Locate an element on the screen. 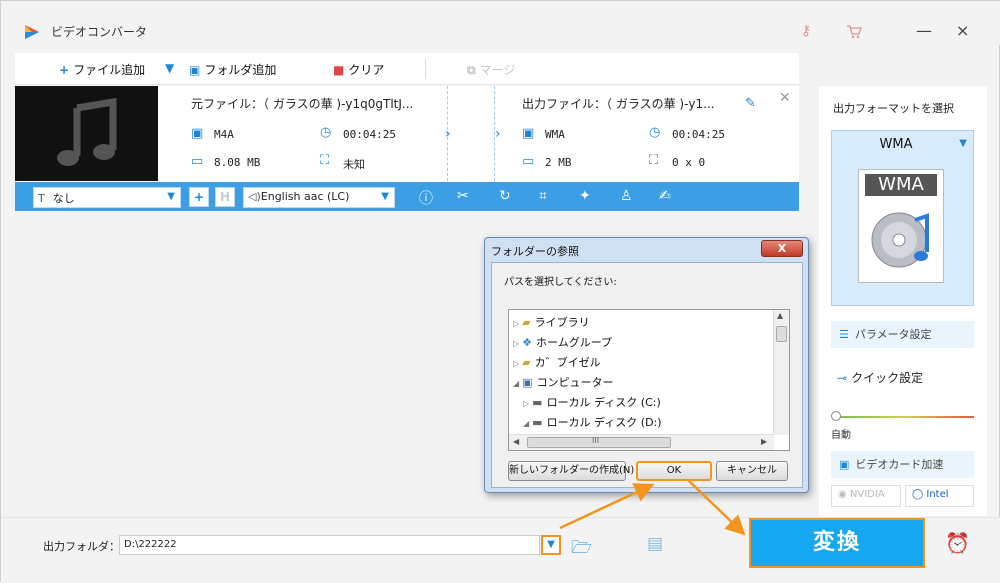 The image size is (1000, 583). cancel-button: キャンセル is located at coordinates (752, 471).